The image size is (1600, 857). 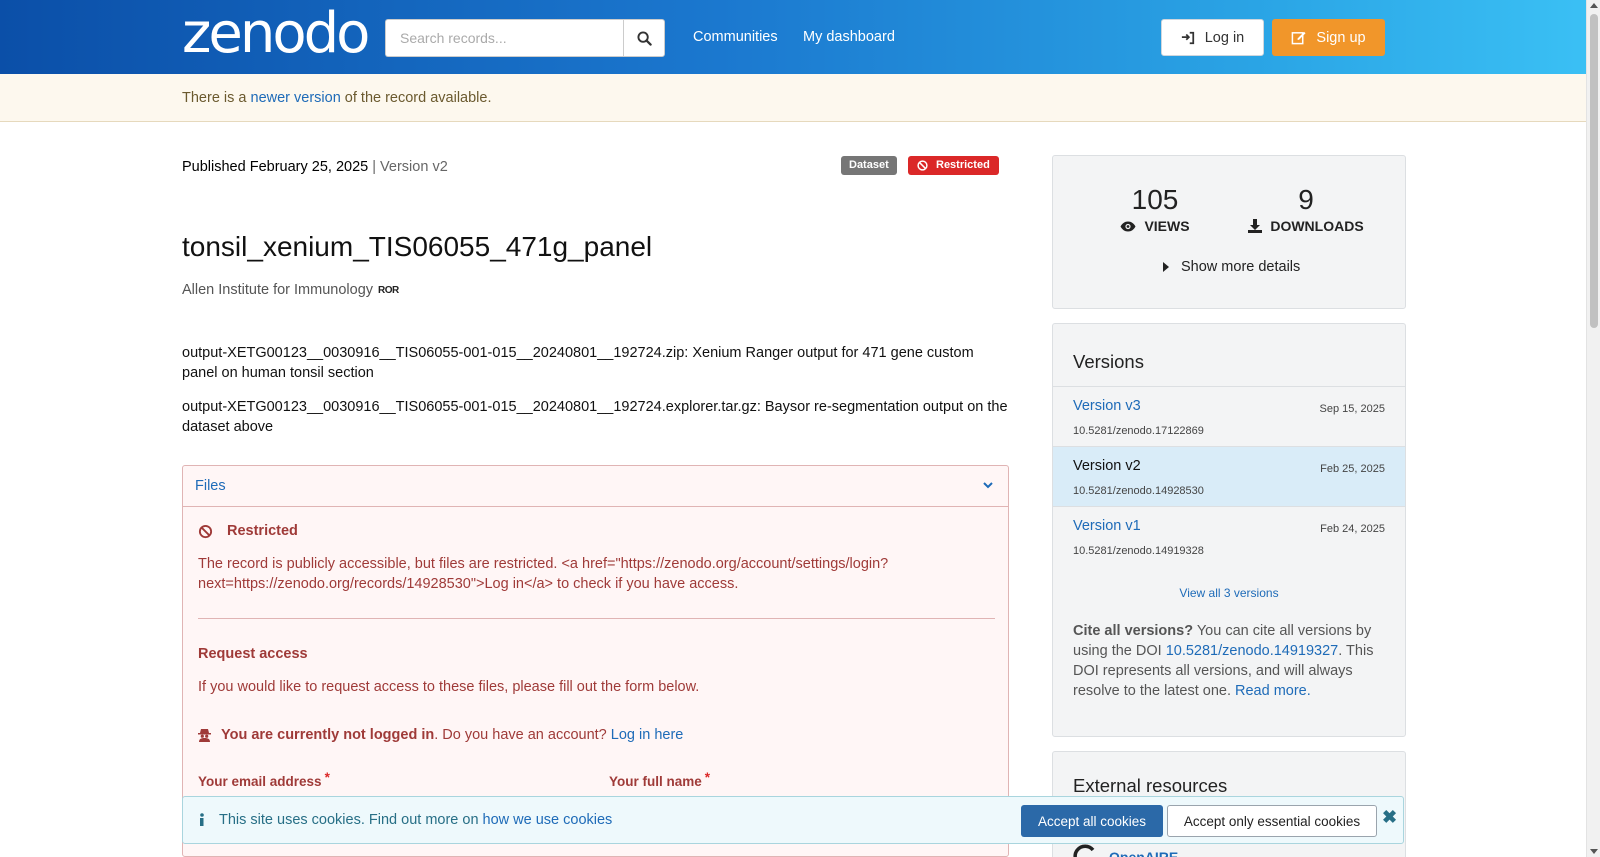 What do you see at coordinates (504, 38) in the screenshot?
I see `search-input` at bounding box center [504, 38].